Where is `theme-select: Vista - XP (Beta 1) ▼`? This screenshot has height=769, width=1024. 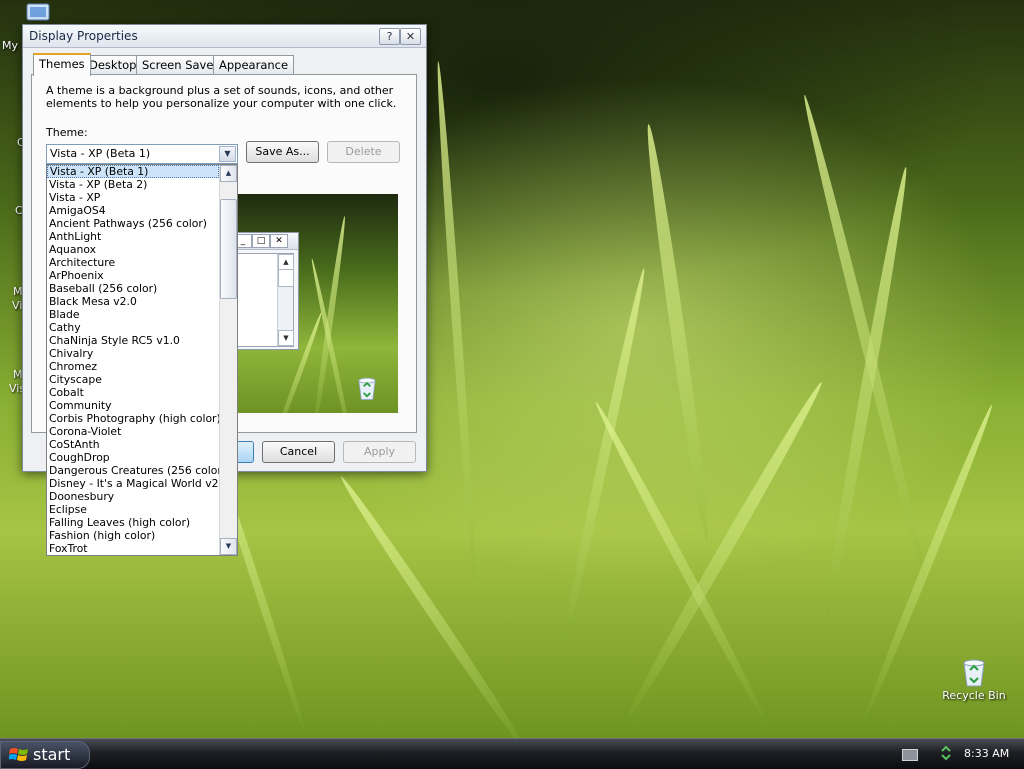 theme-select: Vista - XP (Beta 1) ▼ is located at coordinates (142, 154).